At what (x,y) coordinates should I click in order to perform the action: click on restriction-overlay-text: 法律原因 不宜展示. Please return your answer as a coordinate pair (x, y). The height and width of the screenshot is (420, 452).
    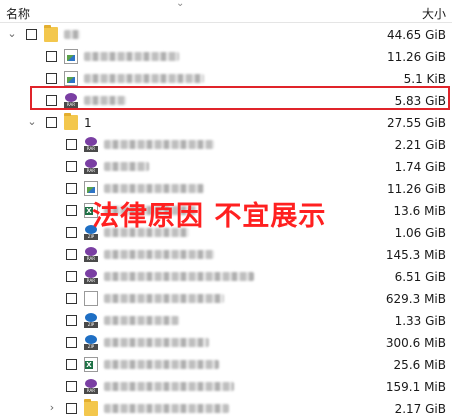
    Looking at the image, I should click on (209, 216).